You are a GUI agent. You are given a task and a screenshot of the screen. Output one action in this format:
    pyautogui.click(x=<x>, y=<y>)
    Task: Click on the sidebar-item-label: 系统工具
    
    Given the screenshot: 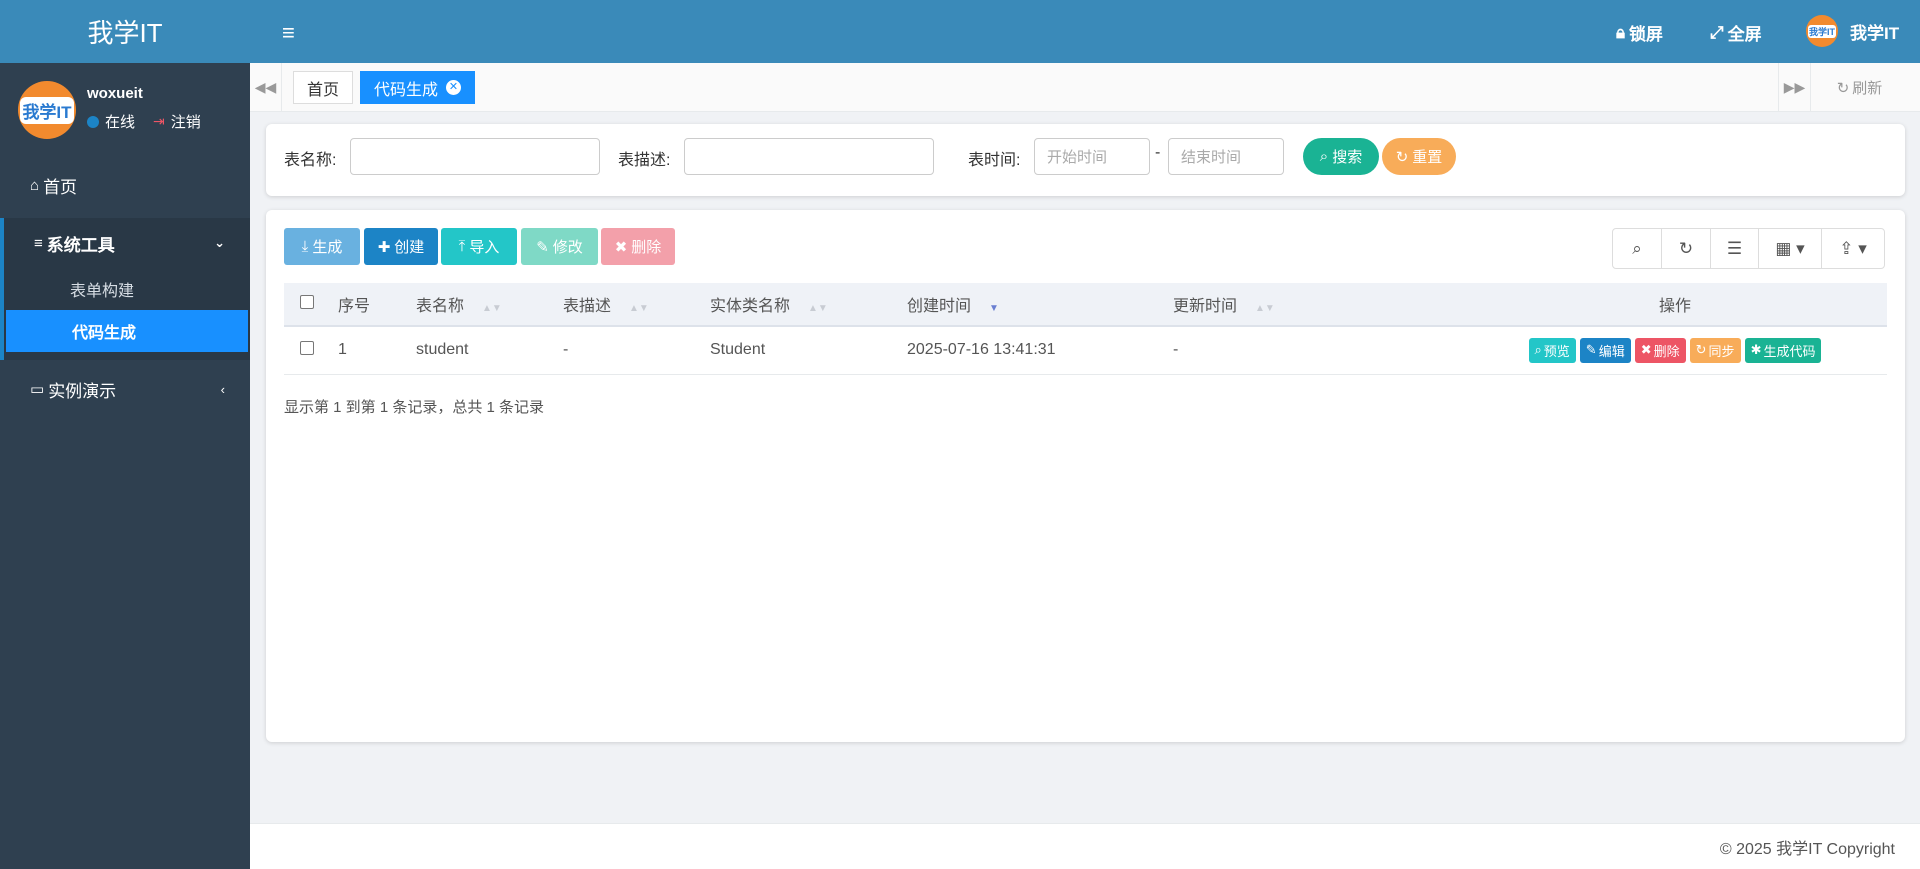 What is the action you would take?
    pyautogui.click(x=80, y=245)
    